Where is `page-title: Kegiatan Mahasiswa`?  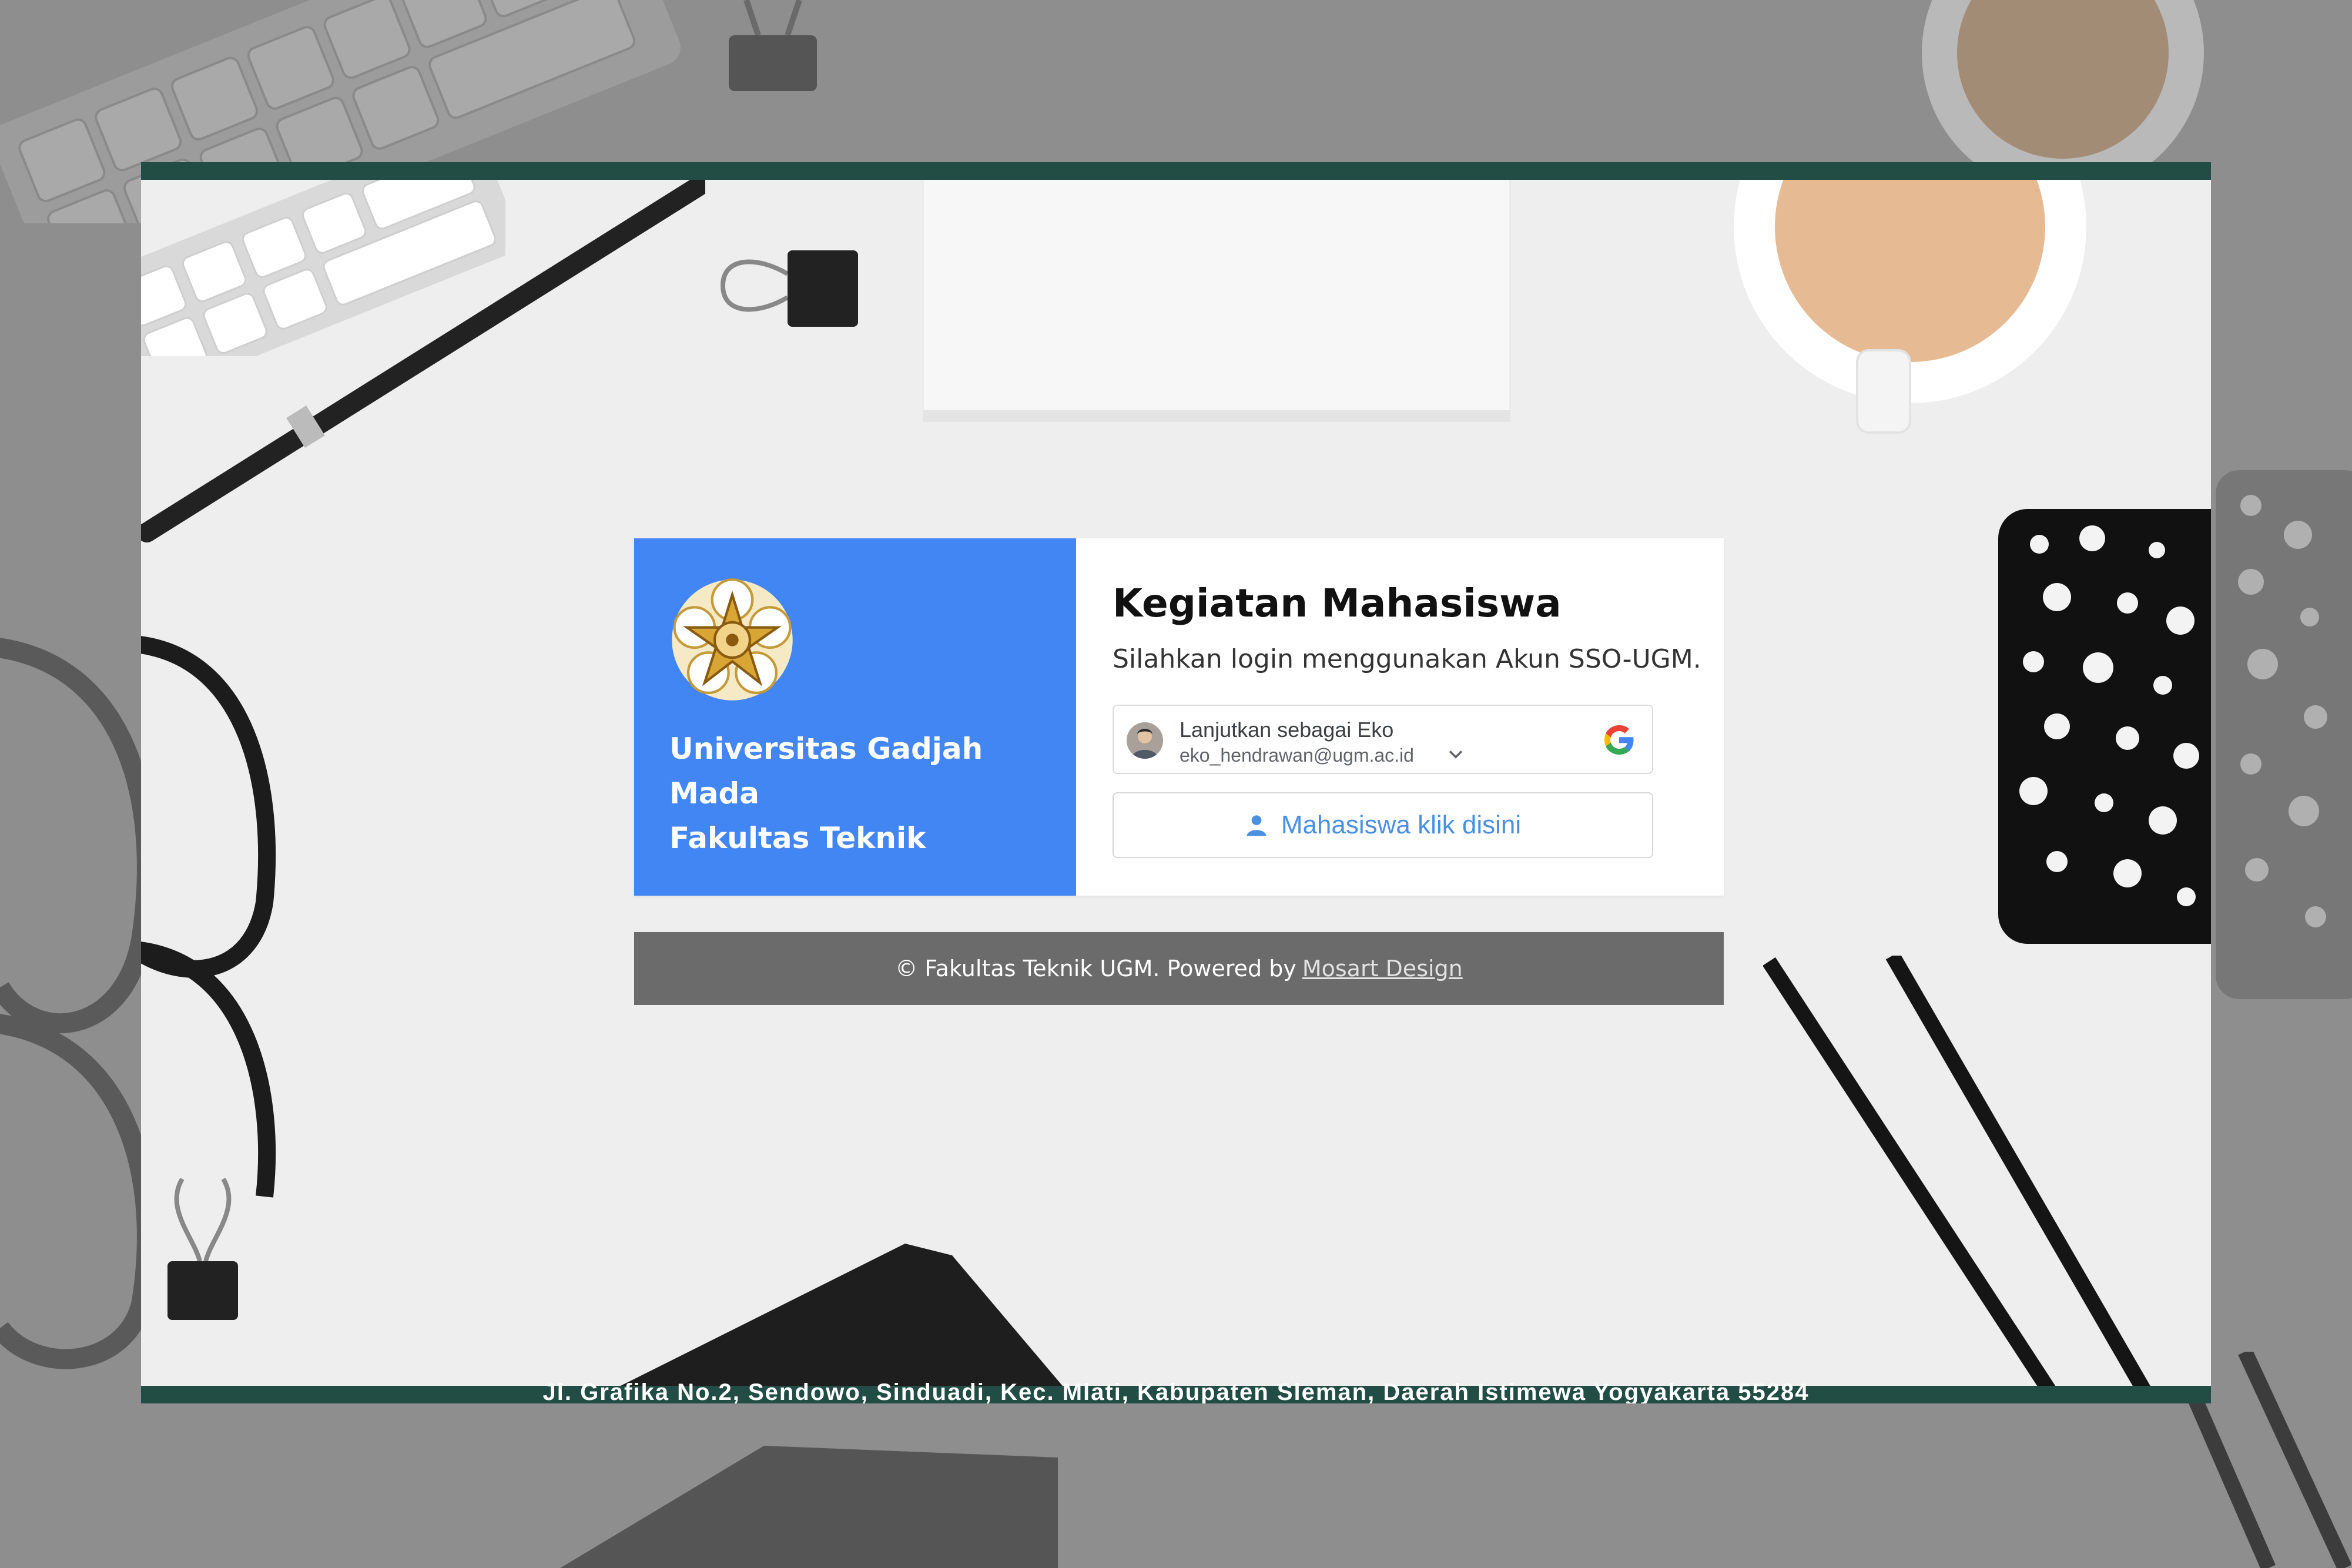
page-title: Kegiatan Mahasiswa is located at coordinates (1337, 603).